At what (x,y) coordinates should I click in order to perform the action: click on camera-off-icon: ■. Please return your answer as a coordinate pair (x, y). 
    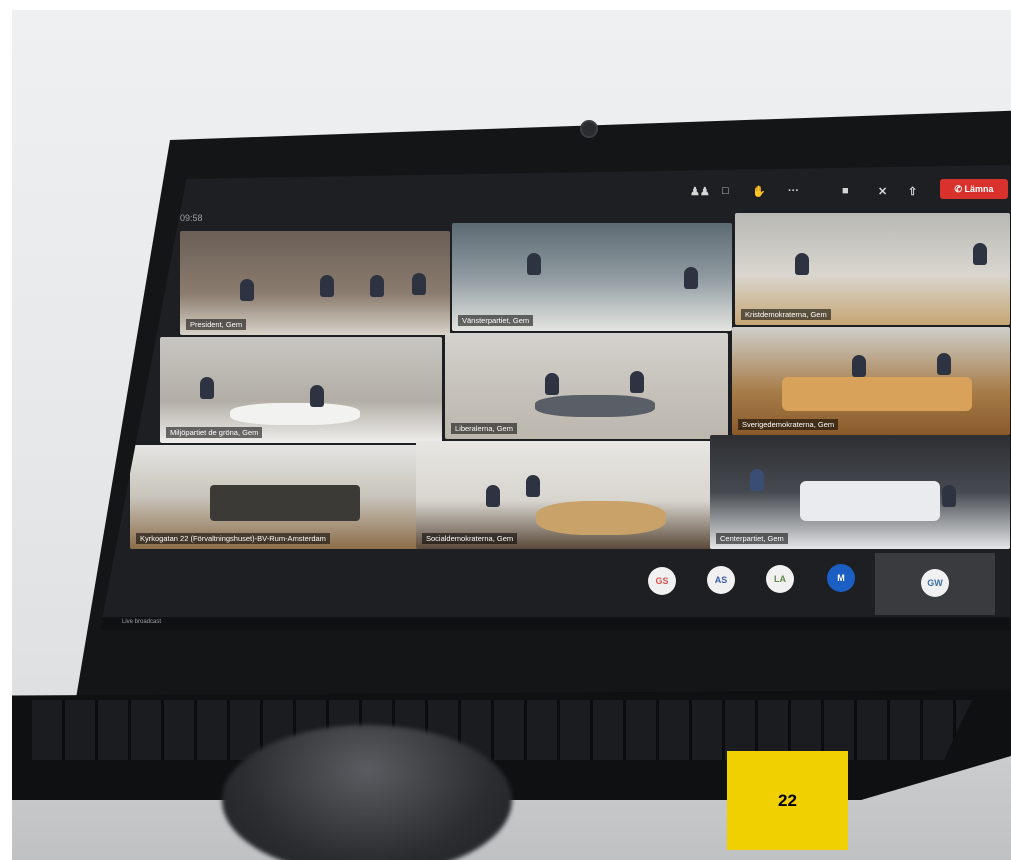
    Looking at the image, I should click on (845, 191).